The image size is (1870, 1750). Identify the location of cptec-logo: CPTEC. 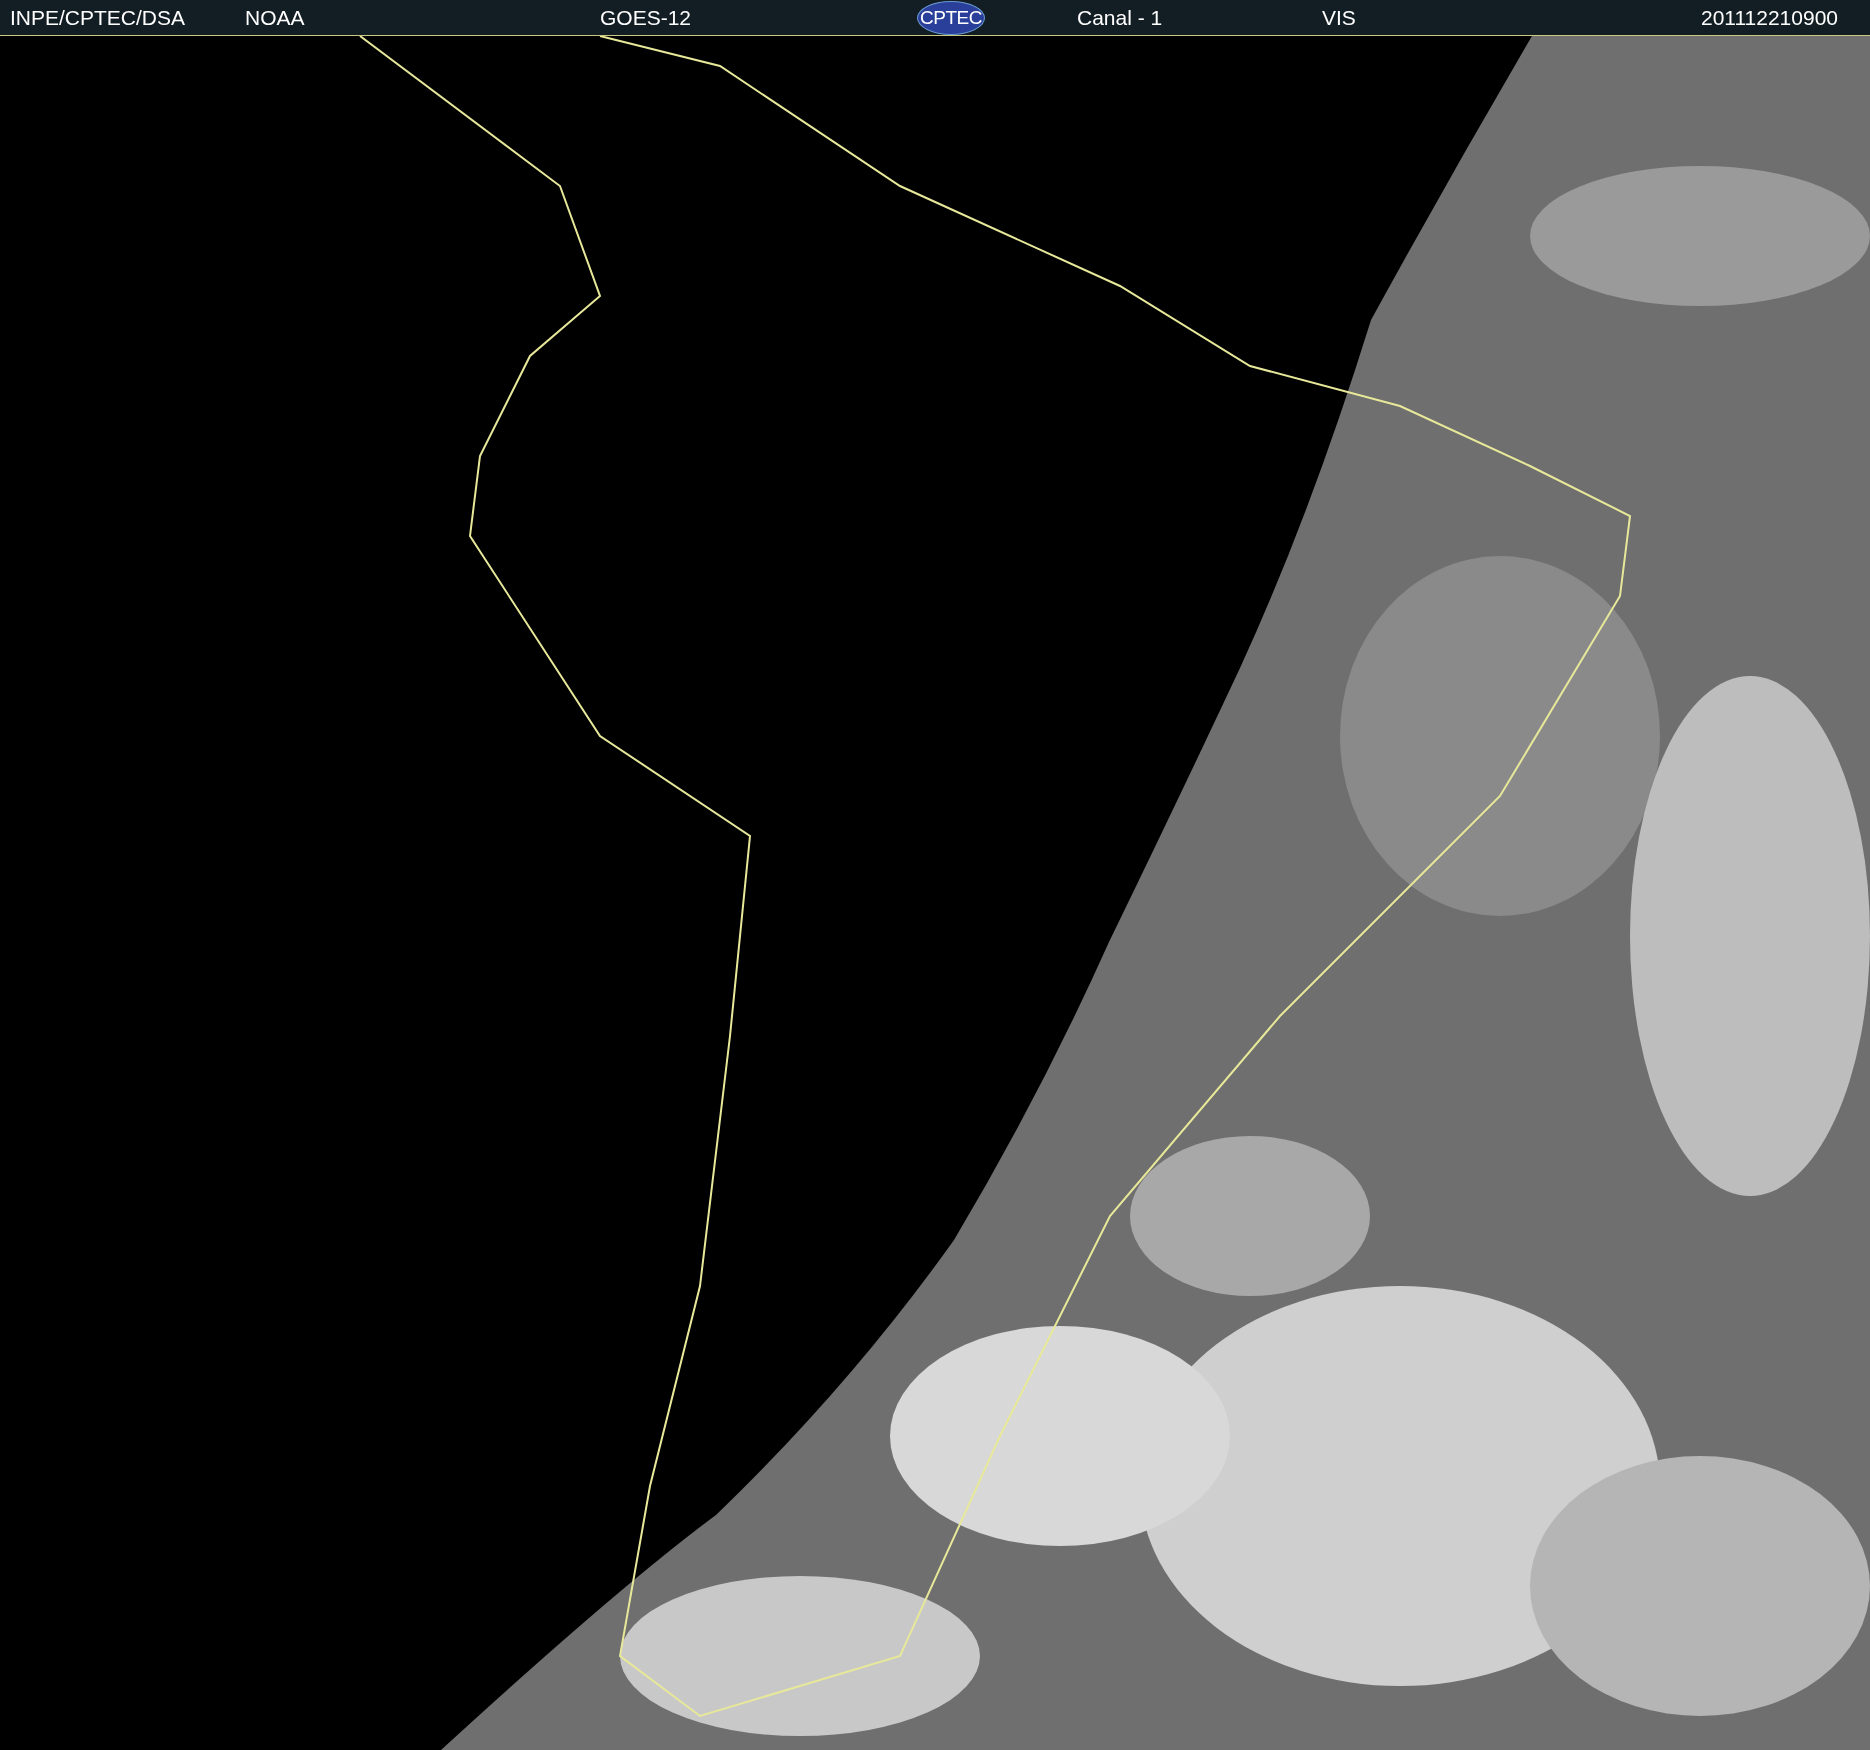
(951, 17).